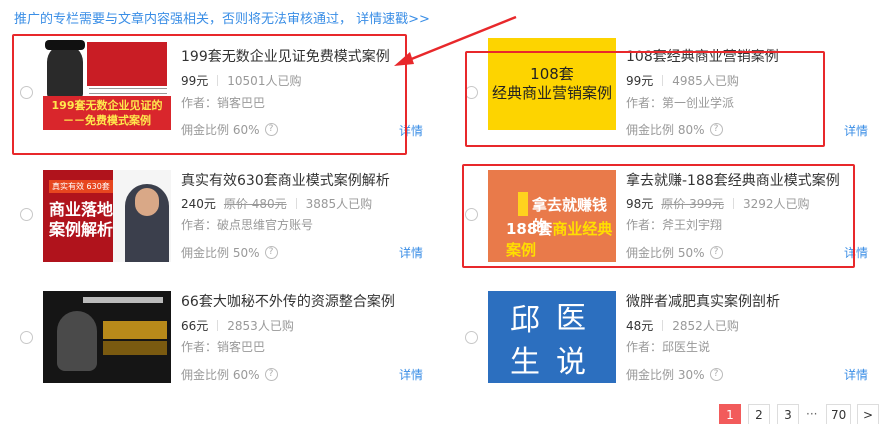 The width and height of the screenshot is (895, 424). I want to click on commission-rate: 佣金比例 30% ?, so click(674, 374).